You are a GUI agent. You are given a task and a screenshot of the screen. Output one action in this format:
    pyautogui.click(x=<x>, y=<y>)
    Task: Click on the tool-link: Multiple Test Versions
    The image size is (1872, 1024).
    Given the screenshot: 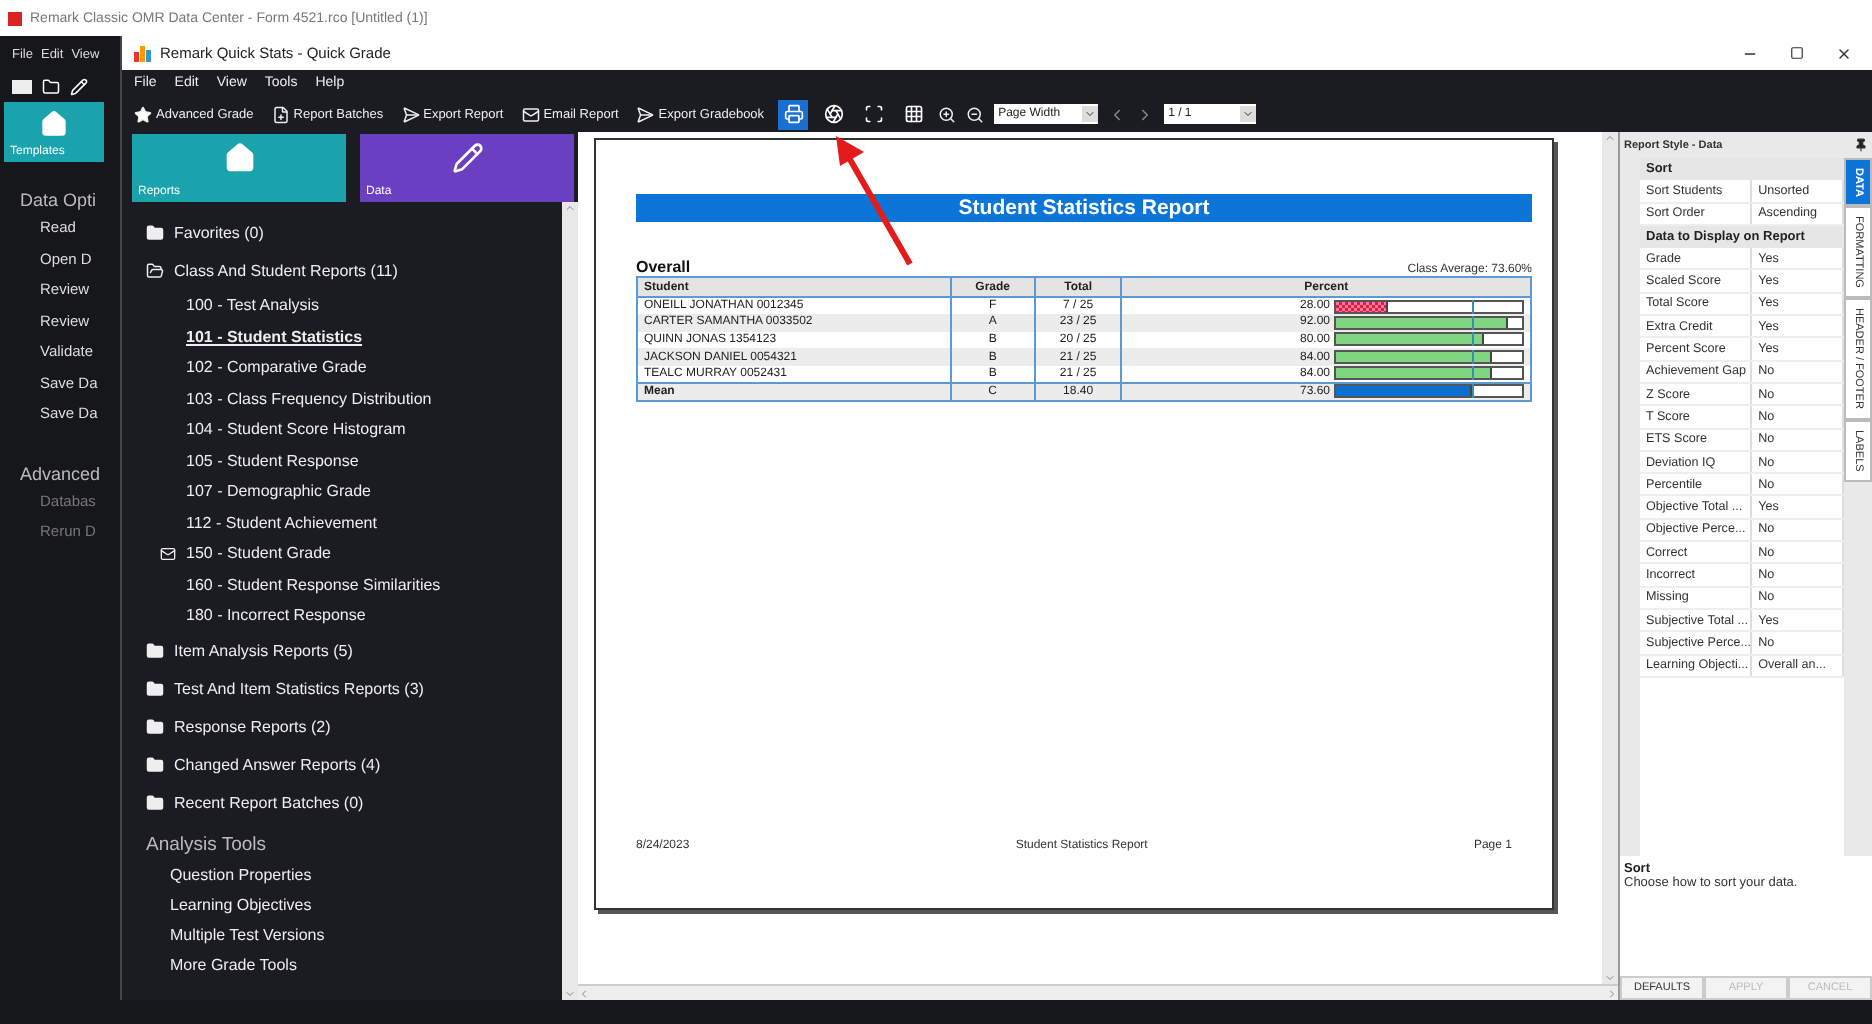 What is the action you would take?
    pyautogui.click(x=354, y=941)
    